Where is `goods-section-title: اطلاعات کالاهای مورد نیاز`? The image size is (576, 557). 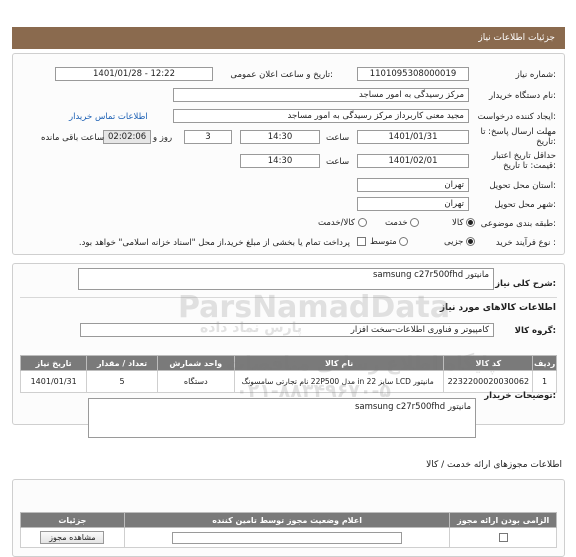
goods-section-title: اطلاعات کالاهای مورد نیاز is located at coordinates (497, 308).